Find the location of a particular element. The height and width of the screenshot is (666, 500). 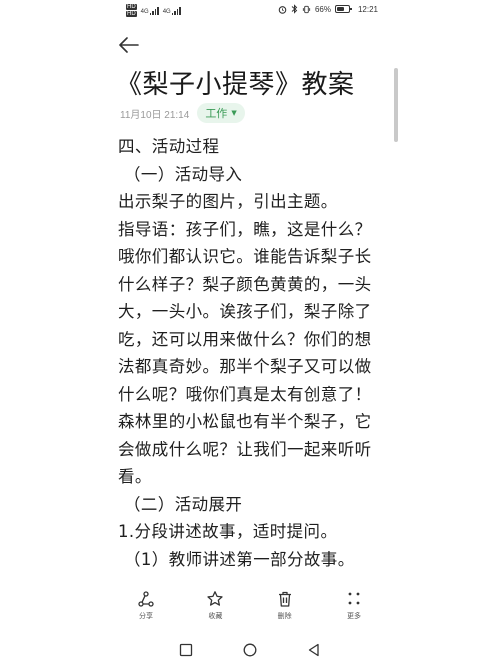

share-button: 分享 is located at coordinates (146, 608).